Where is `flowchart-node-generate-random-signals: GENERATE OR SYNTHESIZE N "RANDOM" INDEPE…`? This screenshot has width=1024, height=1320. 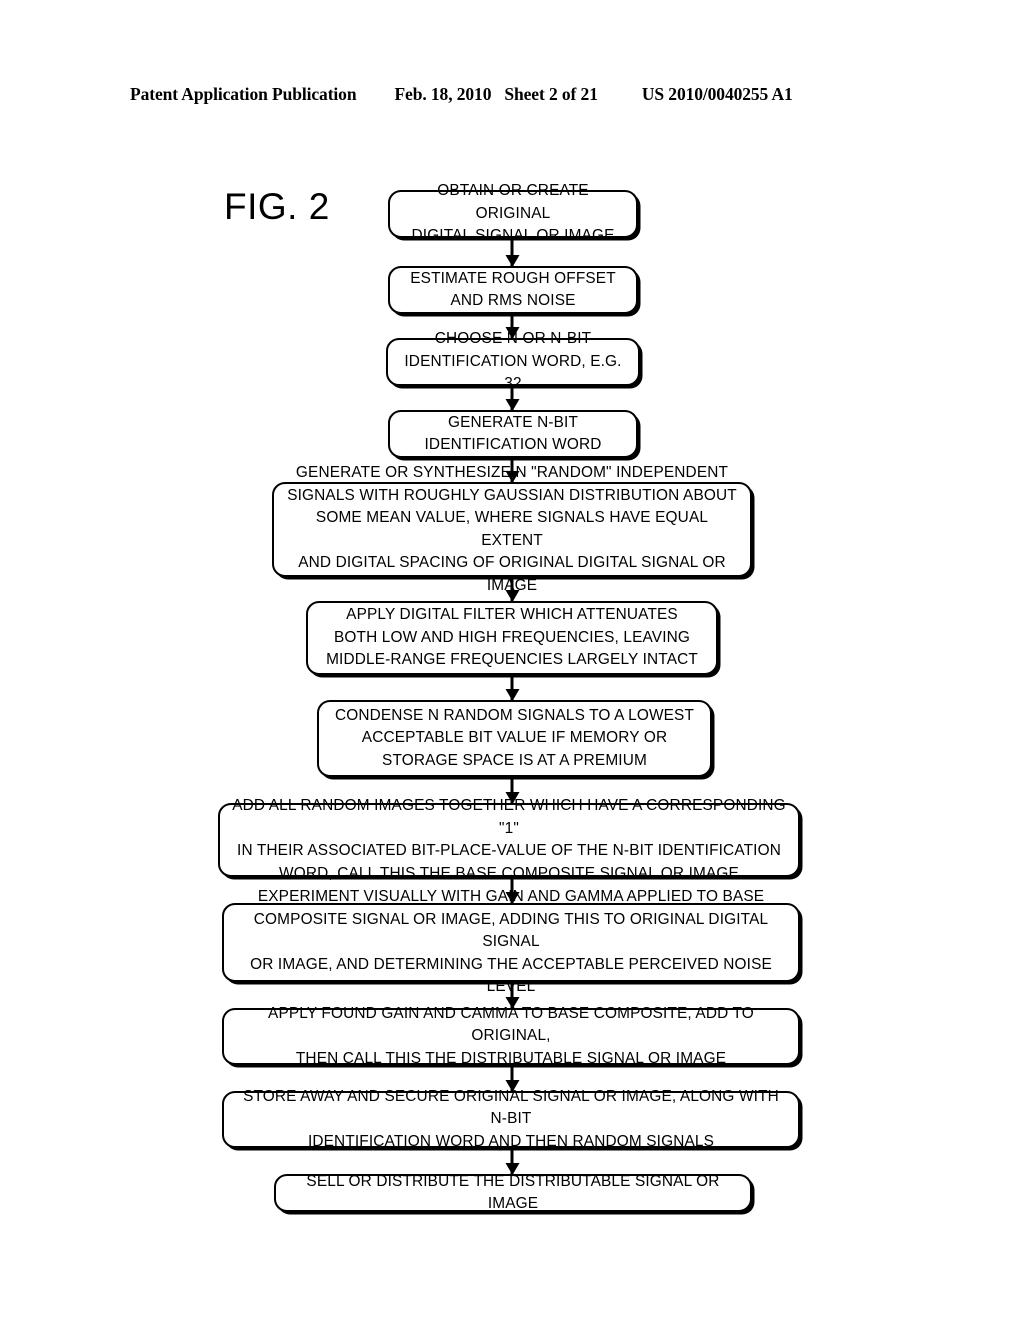
flowchart-node-generate-random-signals: GENERATE OR SYNTHESIZE N "RANDOM" INDEPE… is located at coordinates (512, 529).